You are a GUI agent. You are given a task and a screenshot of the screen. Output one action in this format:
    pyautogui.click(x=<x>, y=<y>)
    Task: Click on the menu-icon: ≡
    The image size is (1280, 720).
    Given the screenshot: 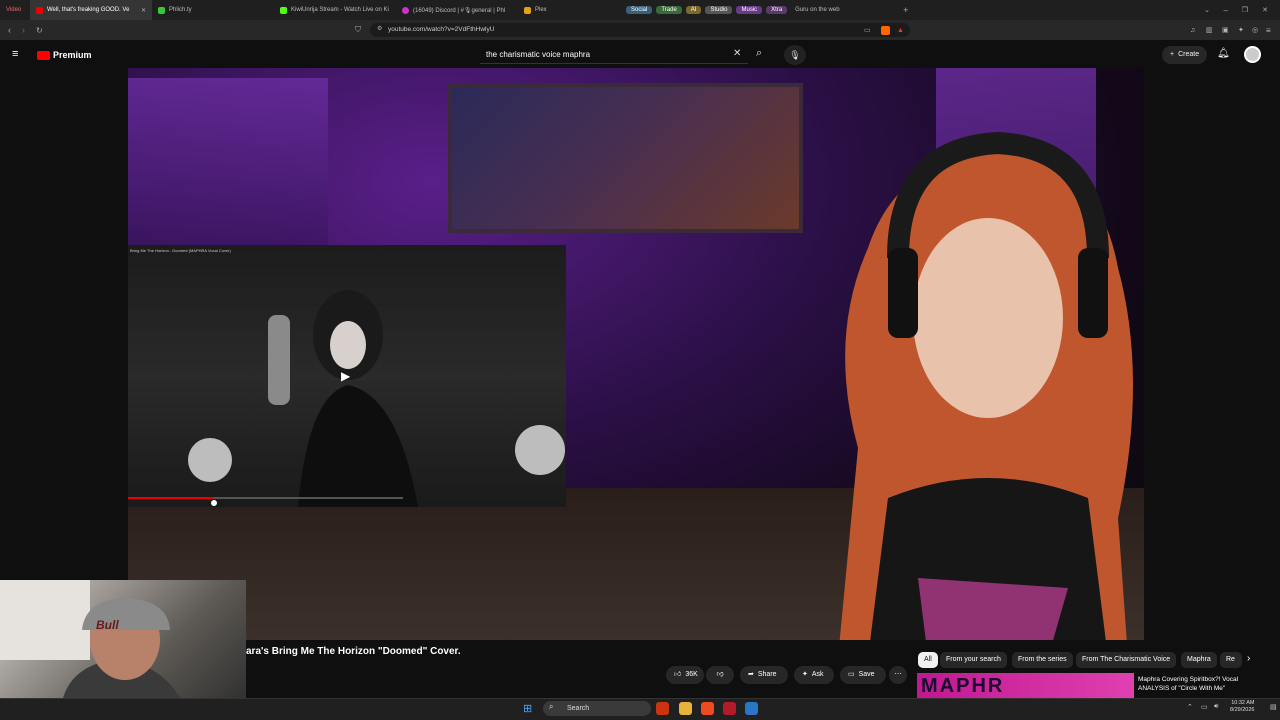 What is the action you would take?
    pyautogui.click(x=1268, y=30)
    